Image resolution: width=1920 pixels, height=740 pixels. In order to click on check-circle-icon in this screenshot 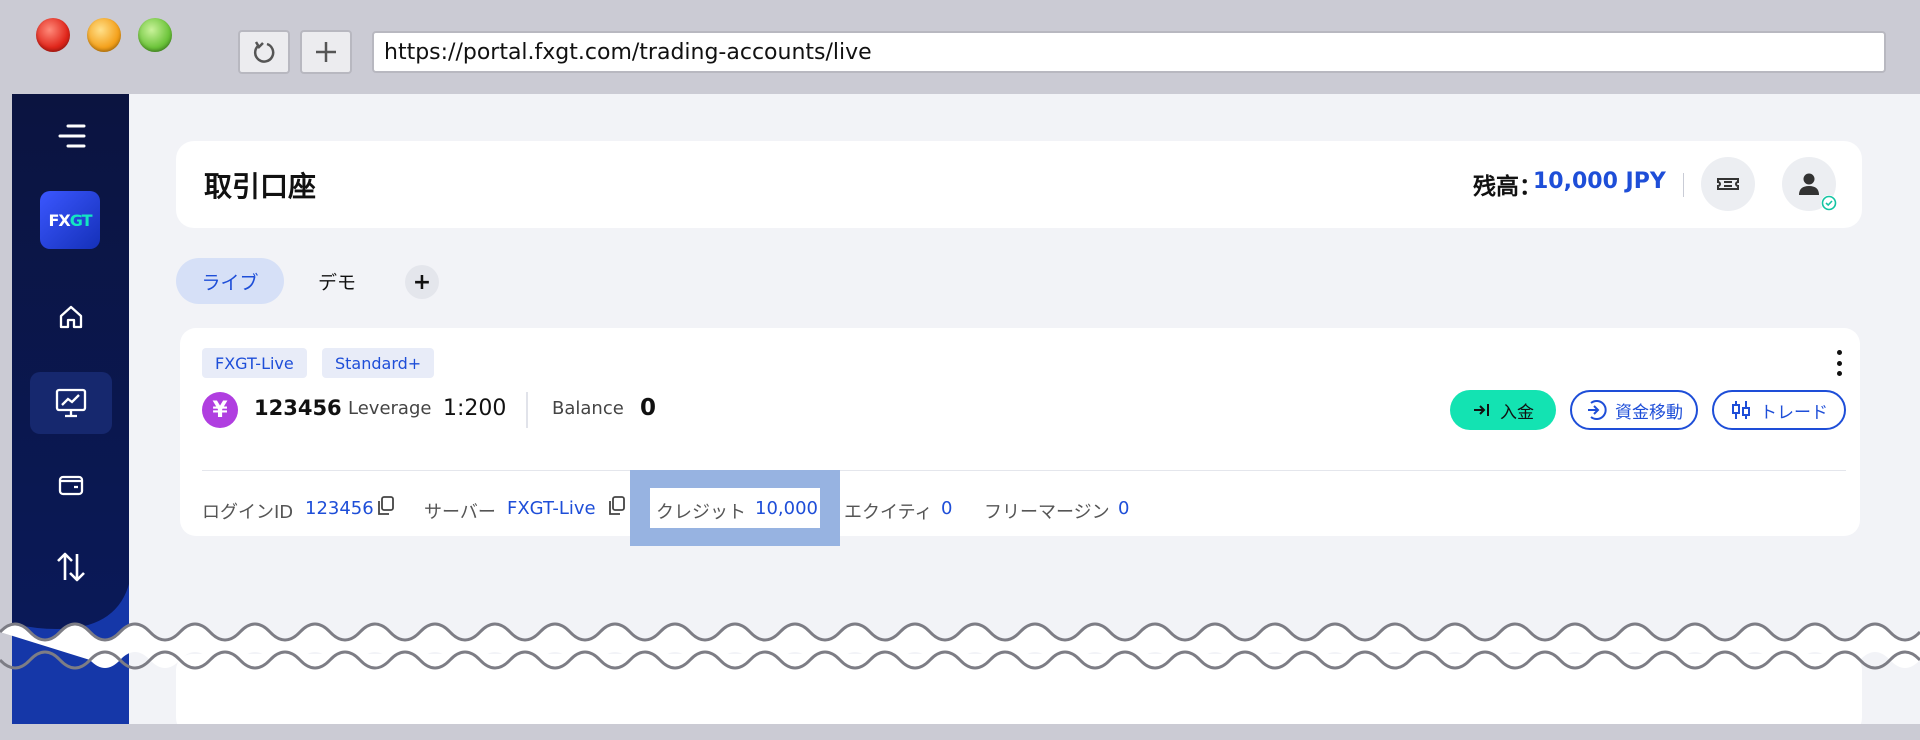, I will do `click(1829, 203)`.